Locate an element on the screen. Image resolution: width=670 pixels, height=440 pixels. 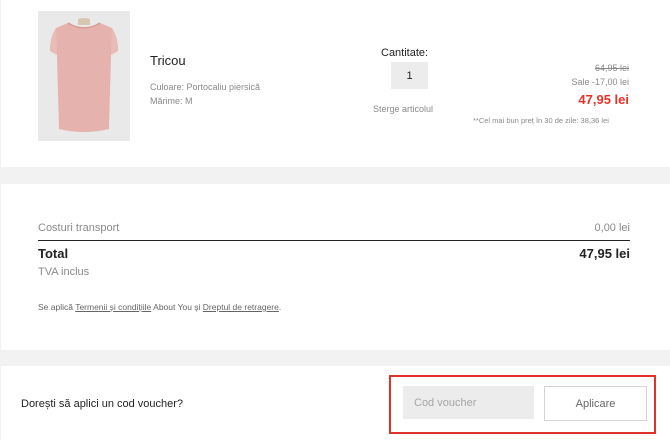
final-price: 47,95 lei is located at coordinates (603, 99).